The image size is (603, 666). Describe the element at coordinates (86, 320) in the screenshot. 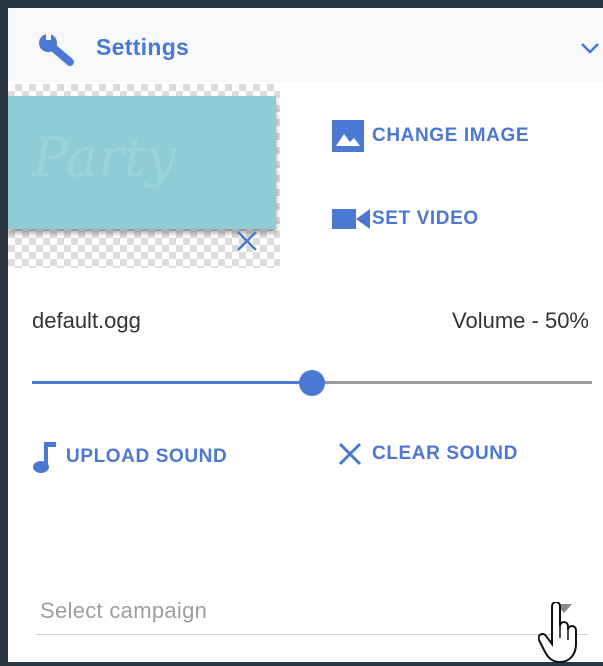

I see `sound-file-name: default.ogg` at that location.